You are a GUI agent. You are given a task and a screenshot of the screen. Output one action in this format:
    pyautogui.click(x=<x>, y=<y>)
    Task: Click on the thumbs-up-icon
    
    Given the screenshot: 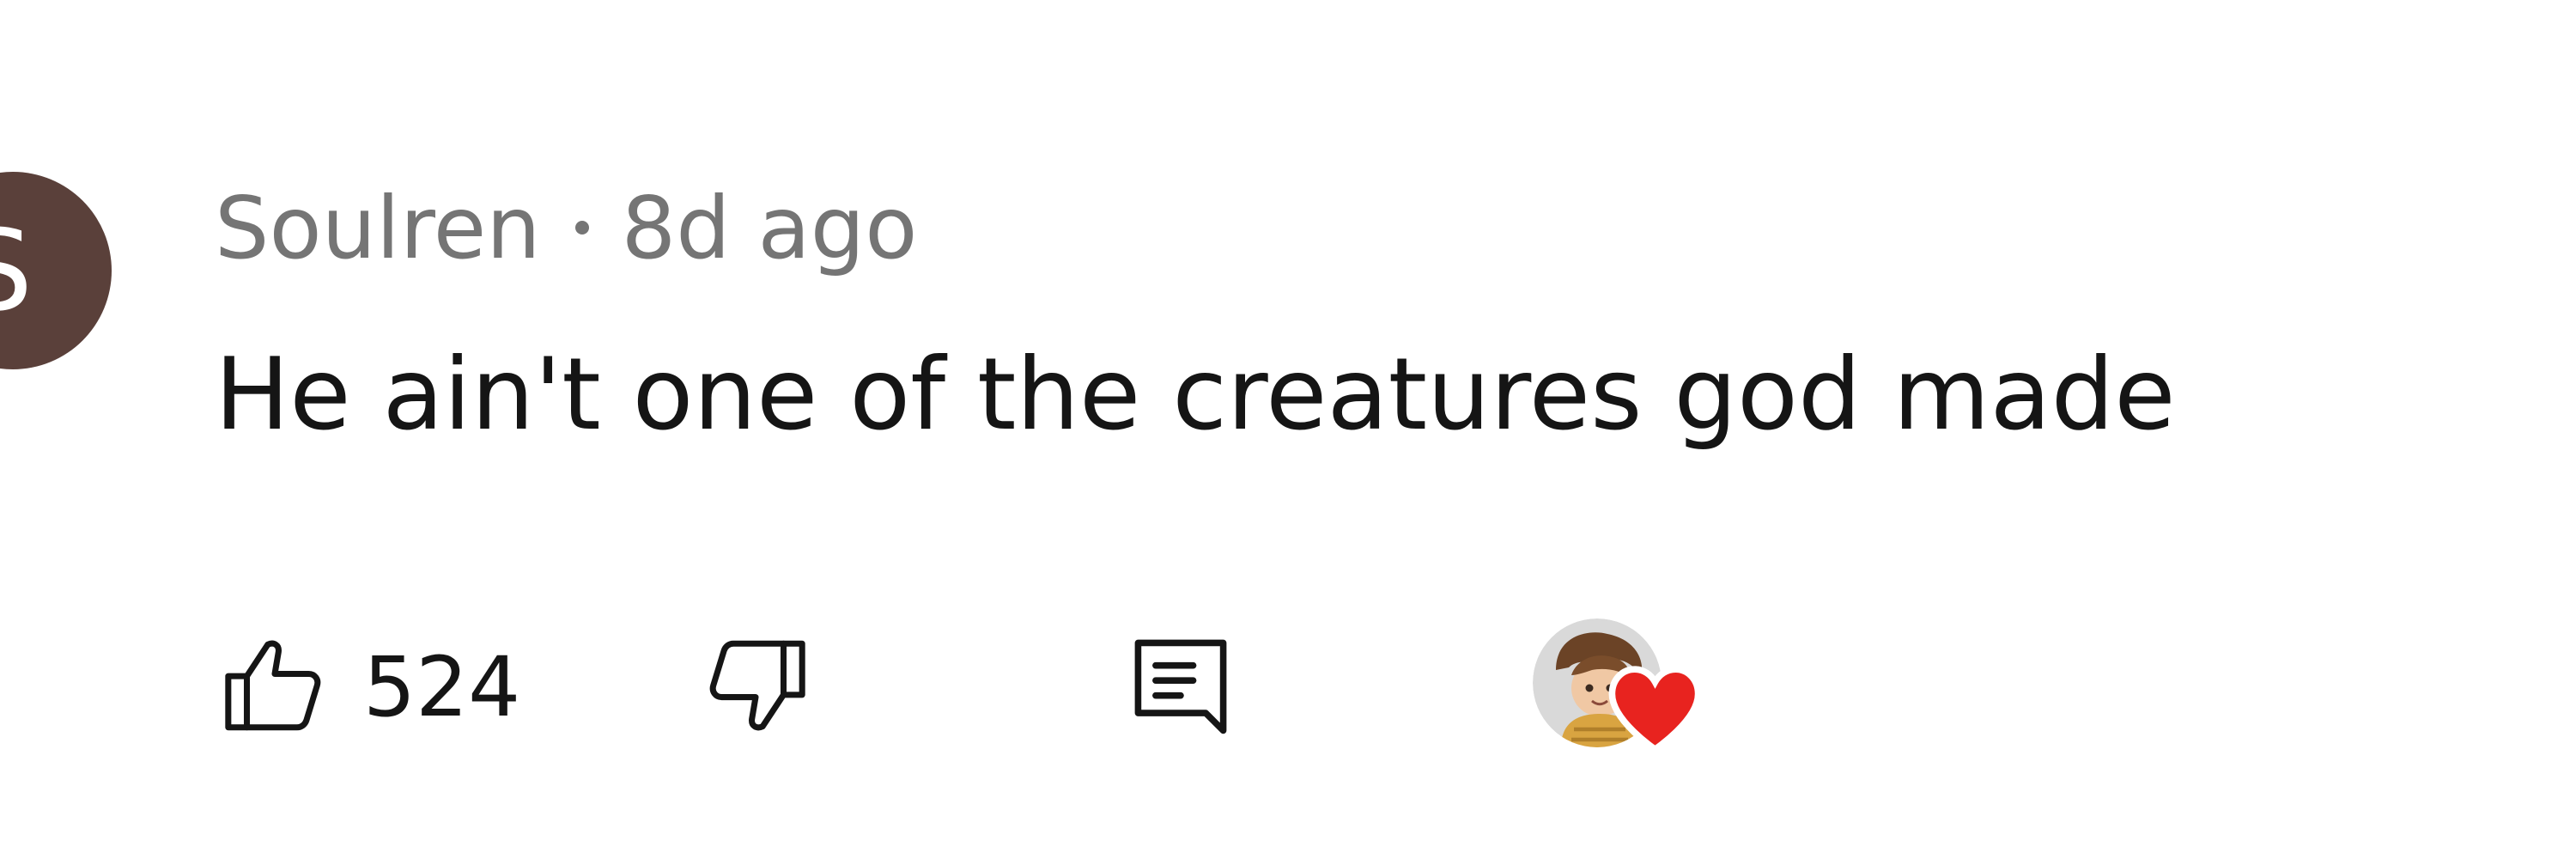 What is the action you would take?
    pyautogui.click(x=275, y=688)
    